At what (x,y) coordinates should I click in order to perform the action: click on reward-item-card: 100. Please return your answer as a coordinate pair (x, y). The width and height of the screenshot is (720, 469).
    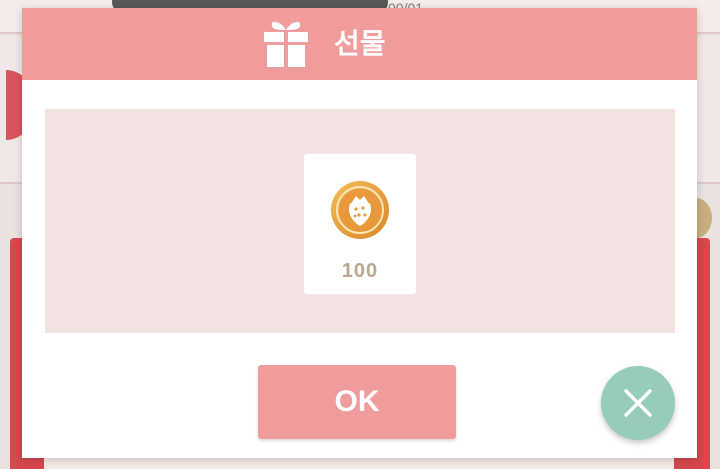
    Looking at the image, I should click on (360, 224).